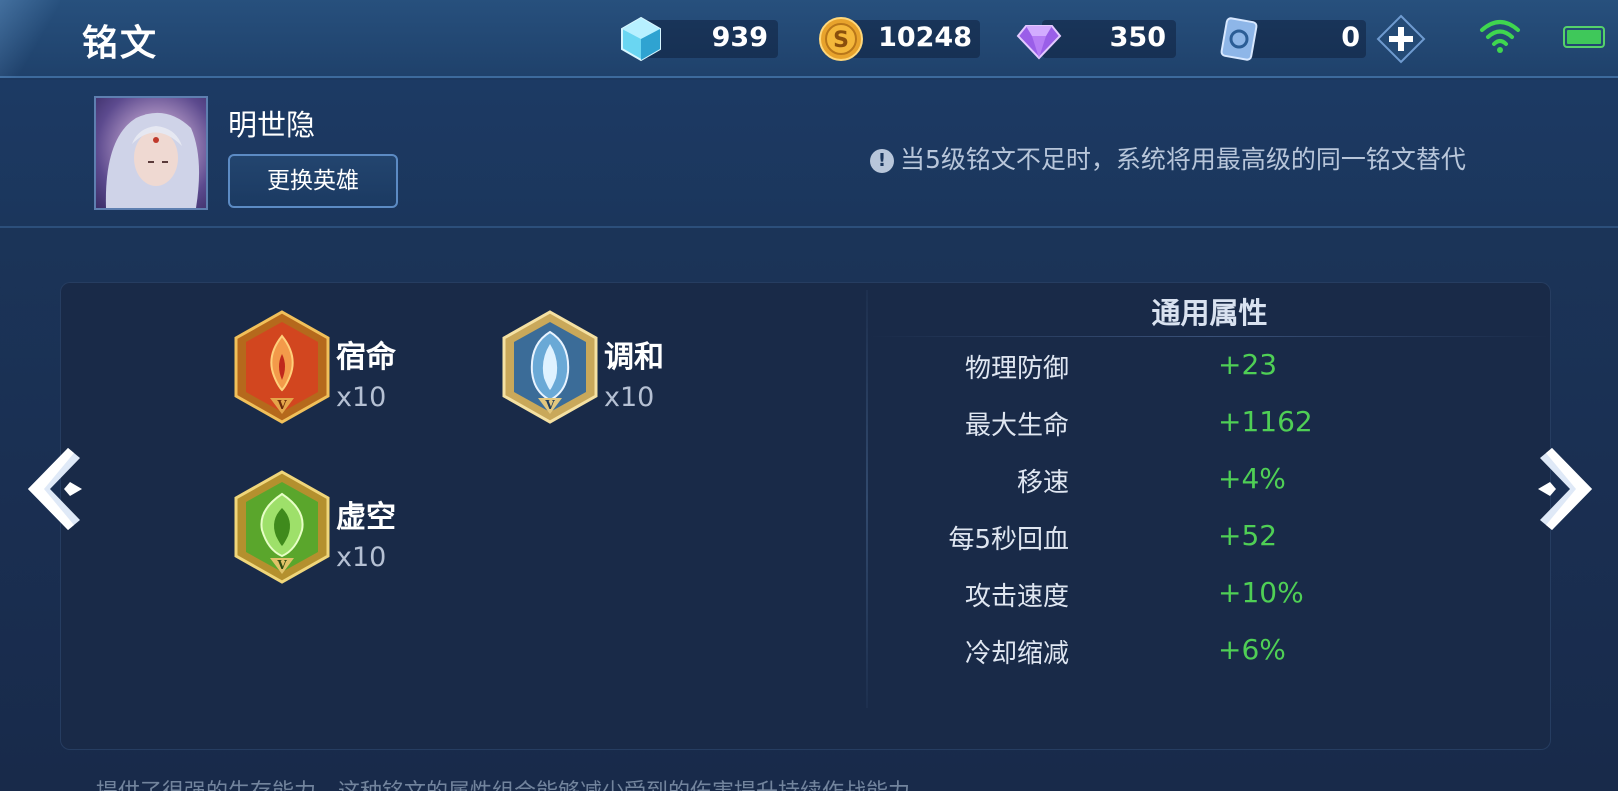 The width and height of the screenshot is (1618, 791). Describe the element at coordinates (1209, 596) in the screenshot. I see `attribute-row: 攻击速度 +10%` at that location.